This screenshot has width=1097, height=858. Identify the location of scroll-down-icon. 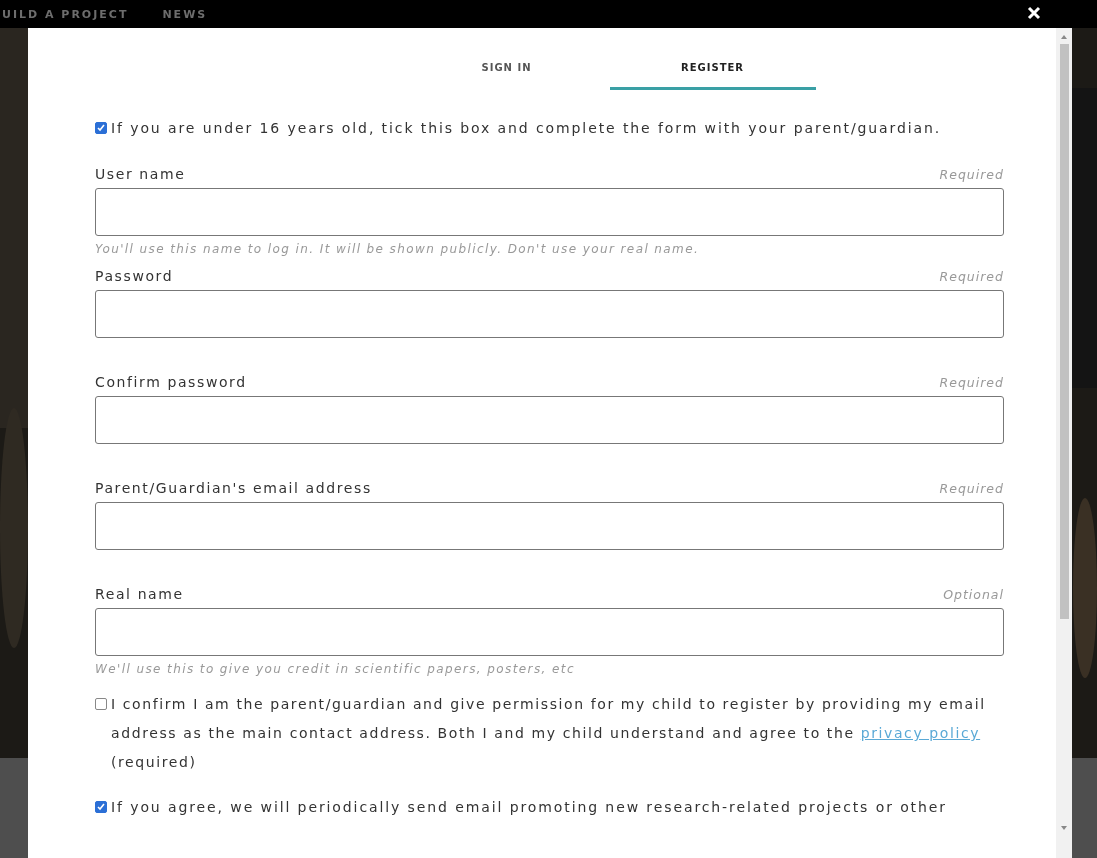
(1064, 828).